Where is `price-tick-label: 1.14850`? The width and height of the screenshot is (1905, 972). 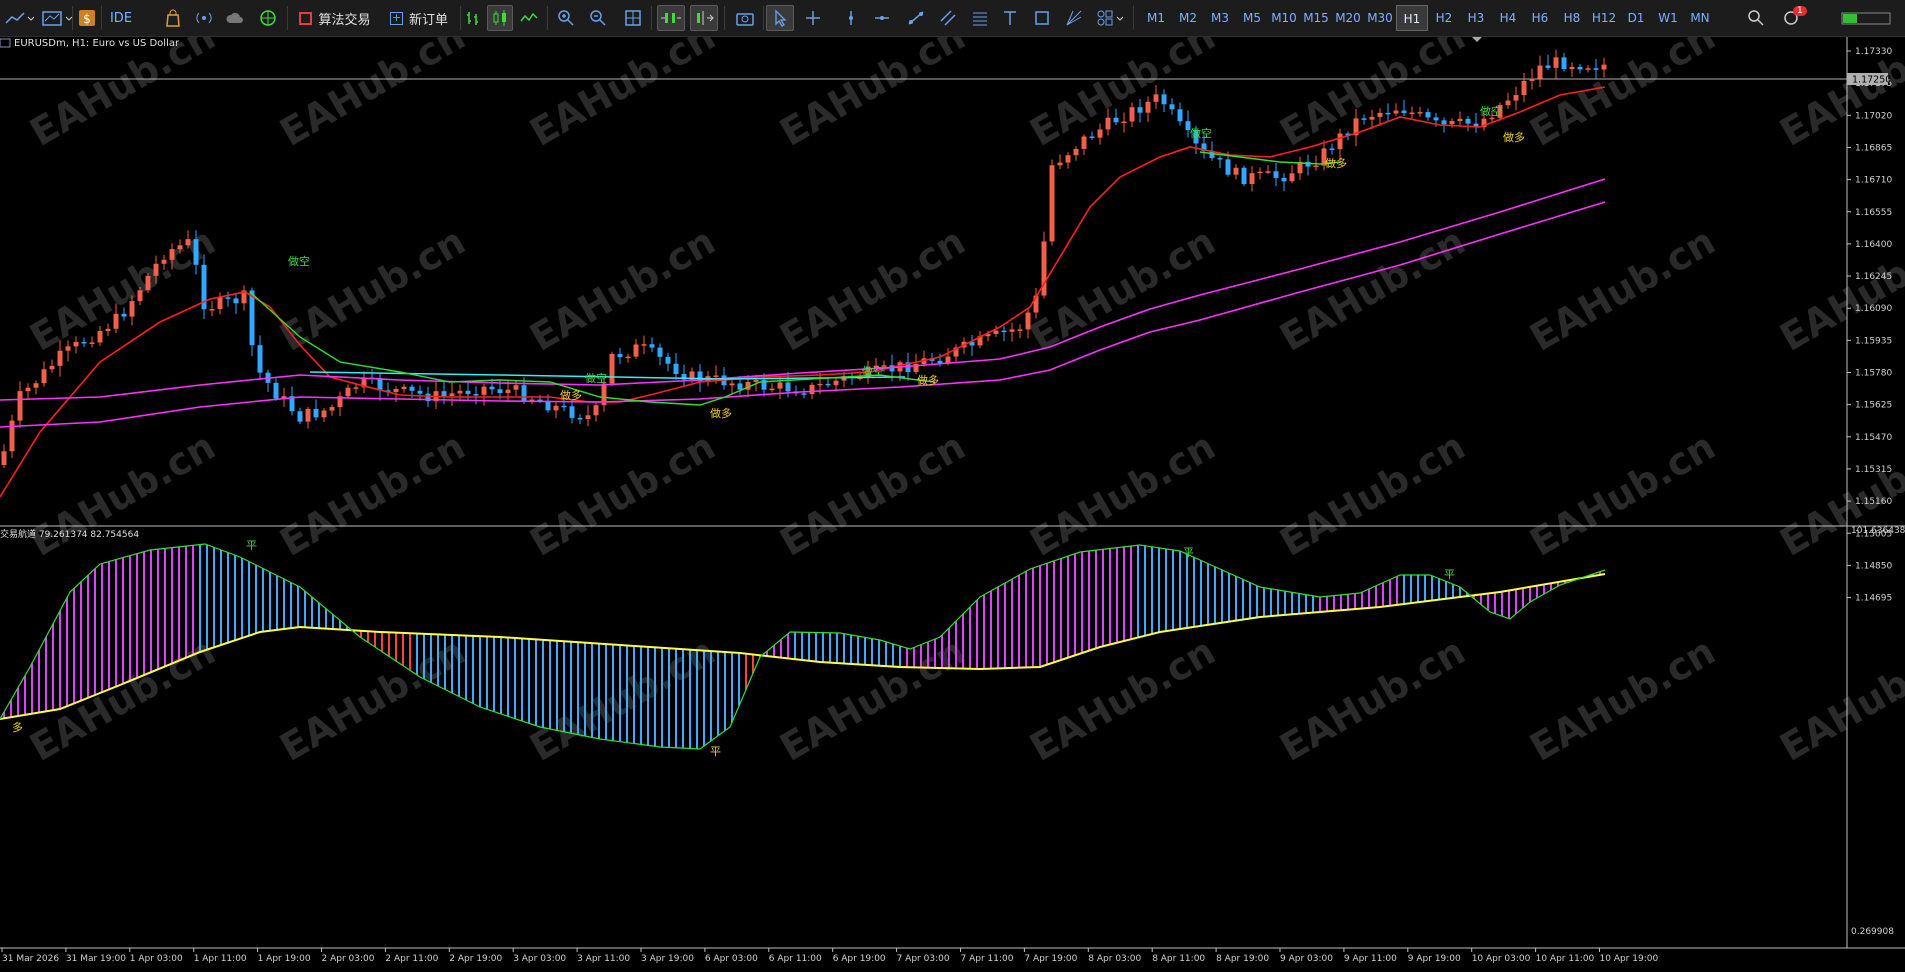
price-tick-label: 1.14850 is located at coordinates (1873, 566).